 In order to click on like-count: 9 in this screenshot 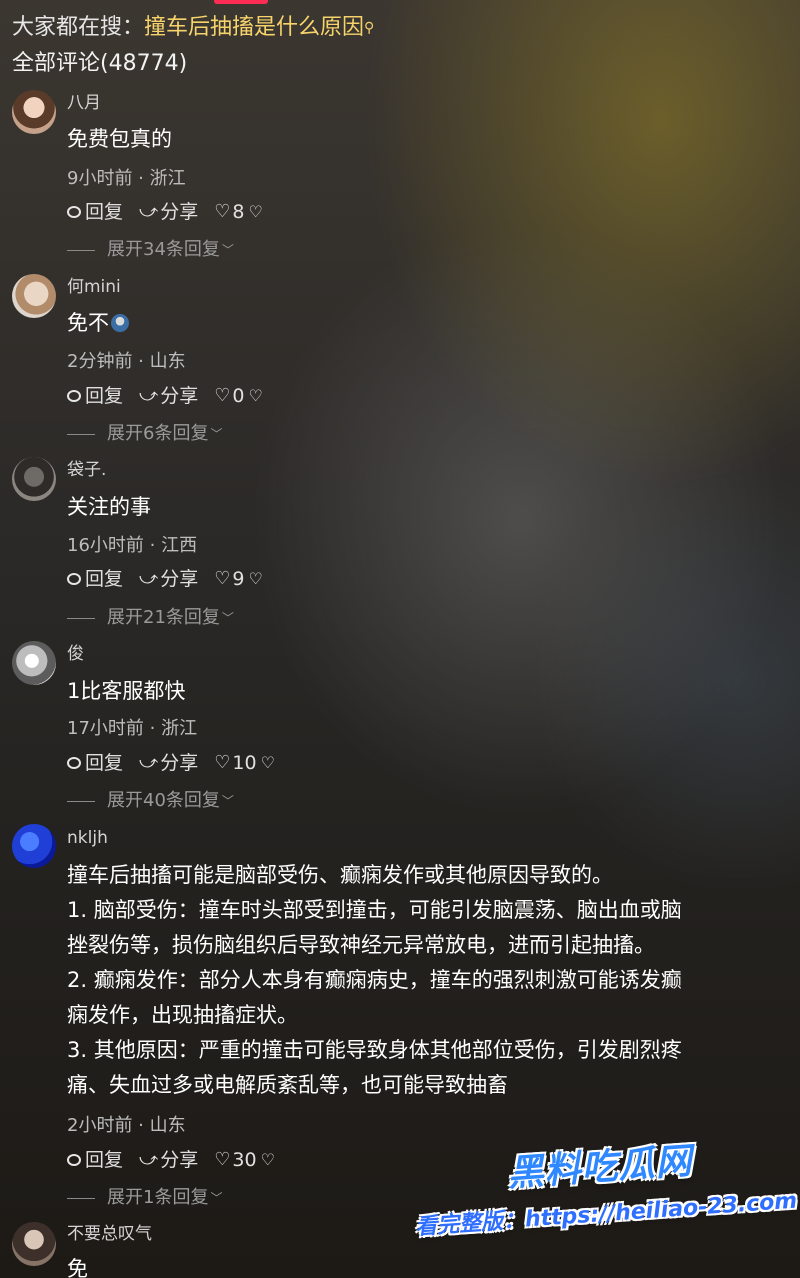, I will do `click(238, 579)`.